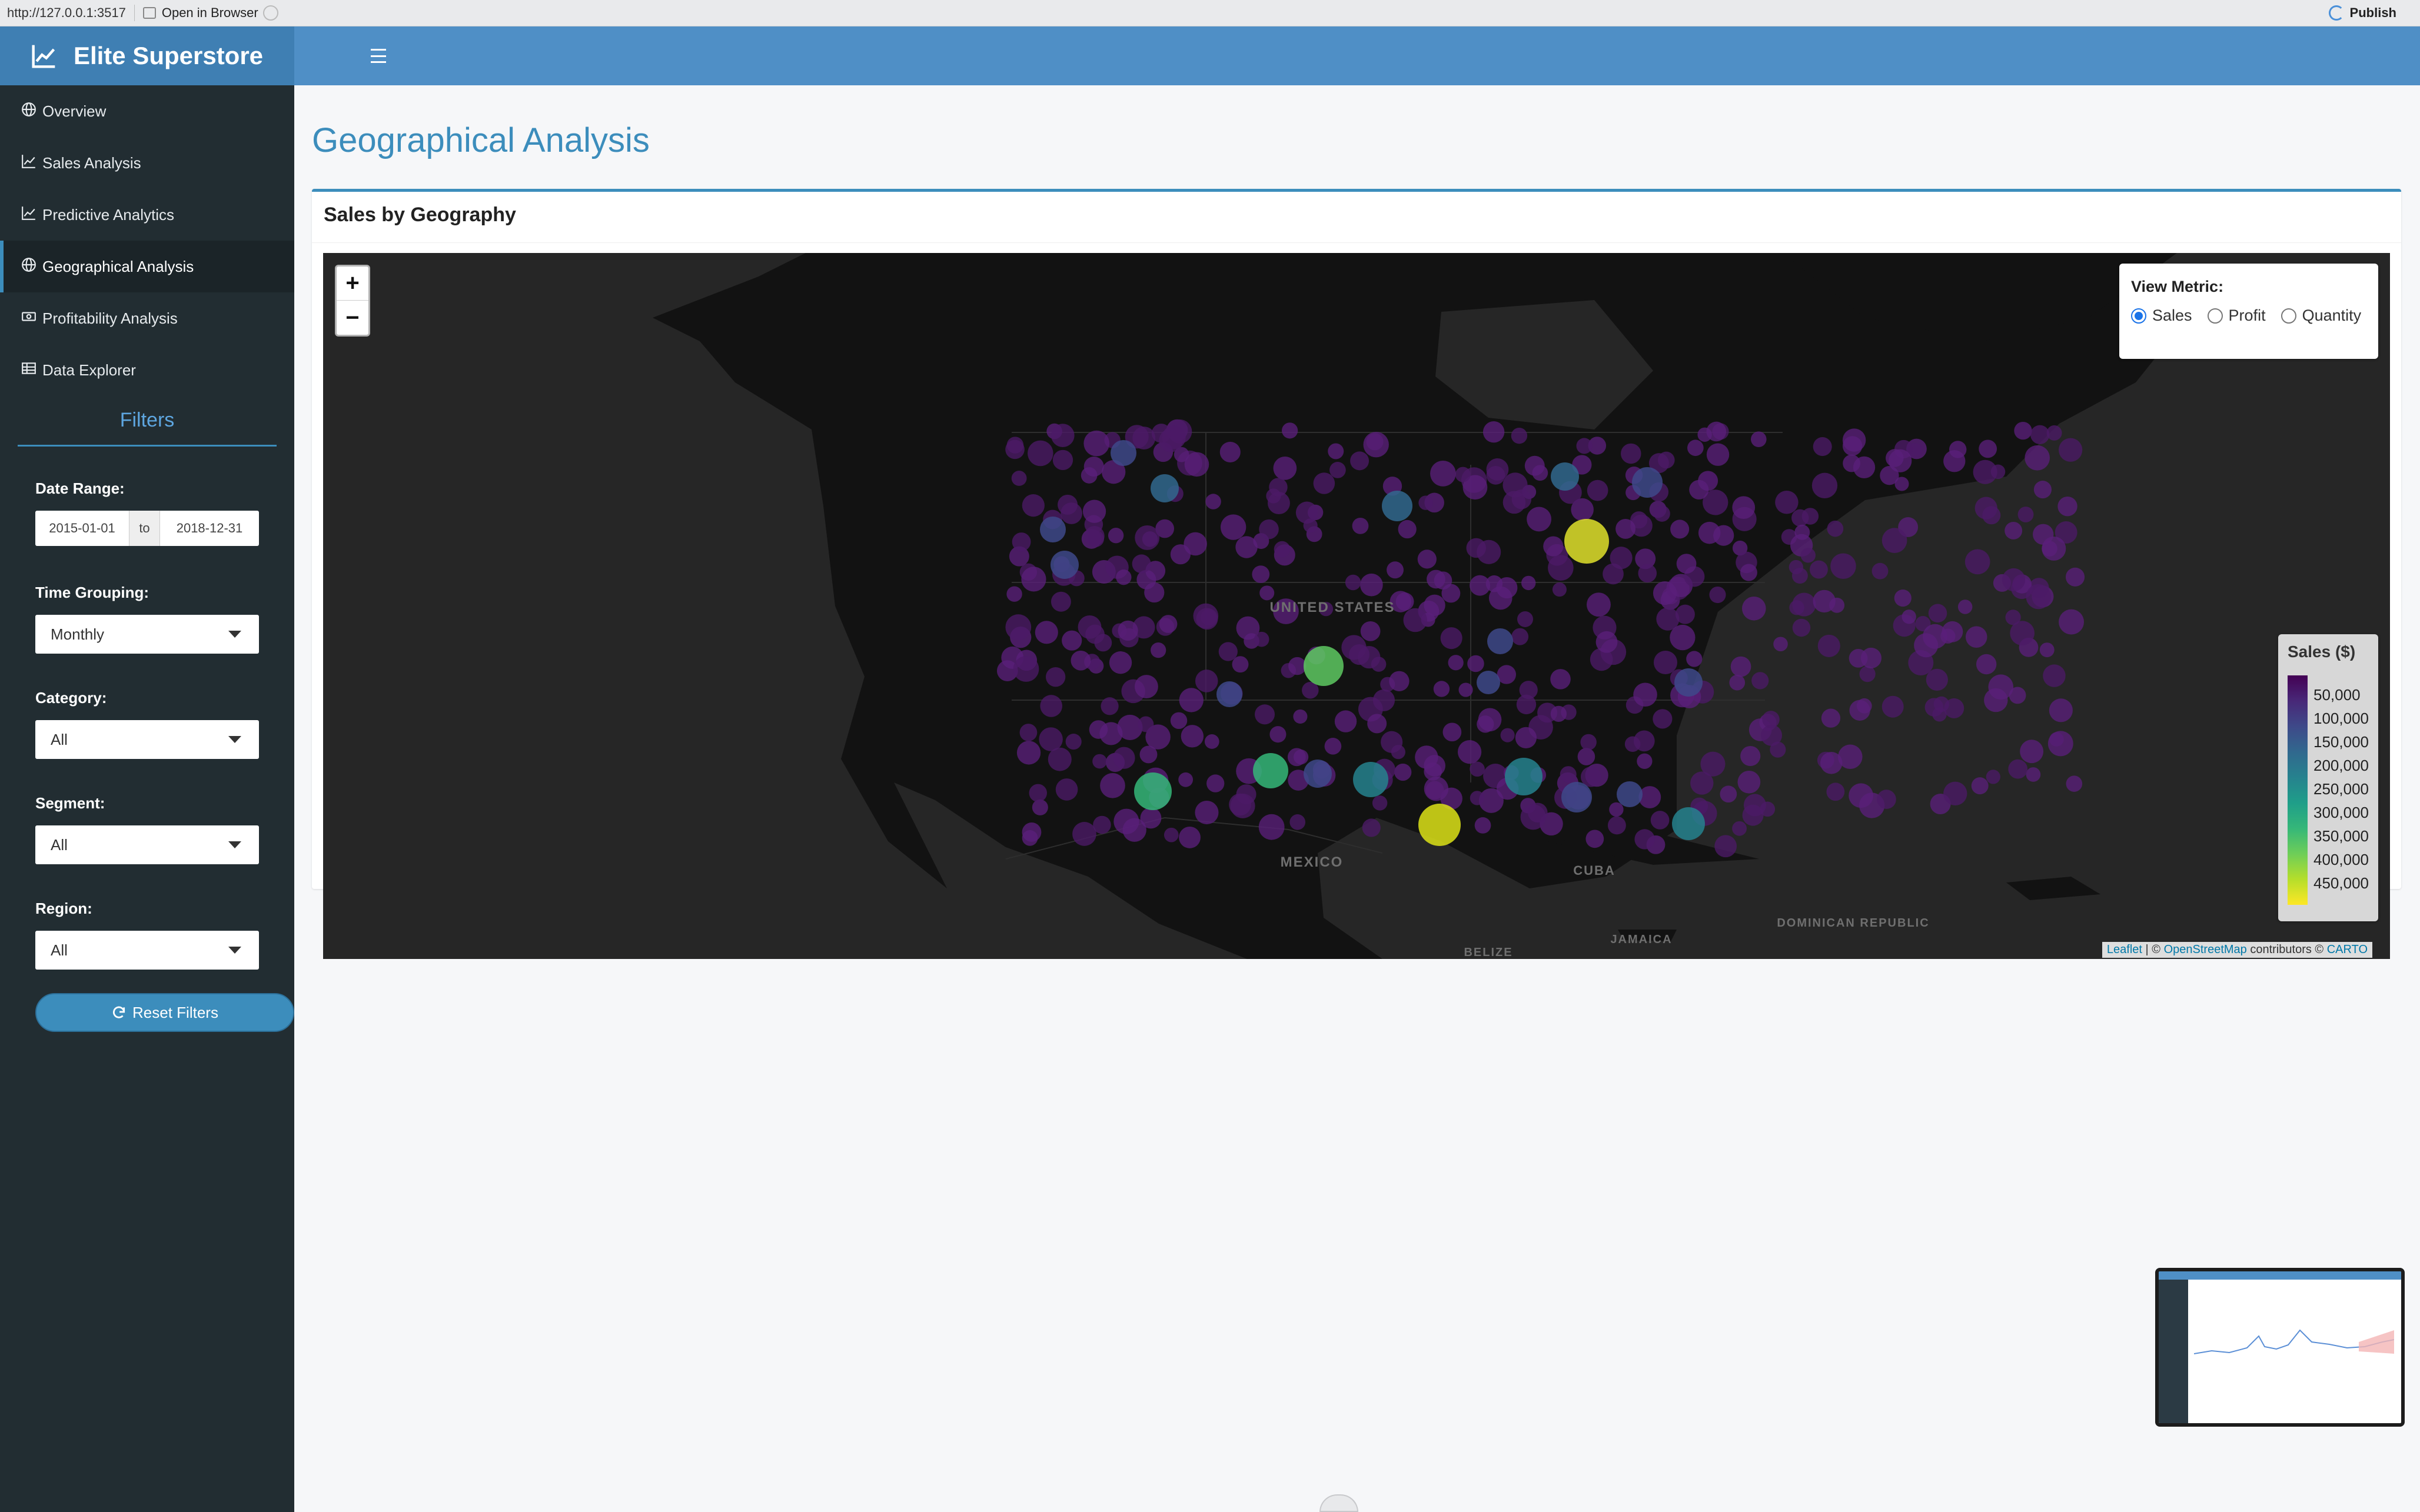 The width and height of the screenshot is (2420, 1512). Describe the element at coordinates (165, 1012) in the screenshot. I see `reset-filters-button: Reset Filters` at that location.